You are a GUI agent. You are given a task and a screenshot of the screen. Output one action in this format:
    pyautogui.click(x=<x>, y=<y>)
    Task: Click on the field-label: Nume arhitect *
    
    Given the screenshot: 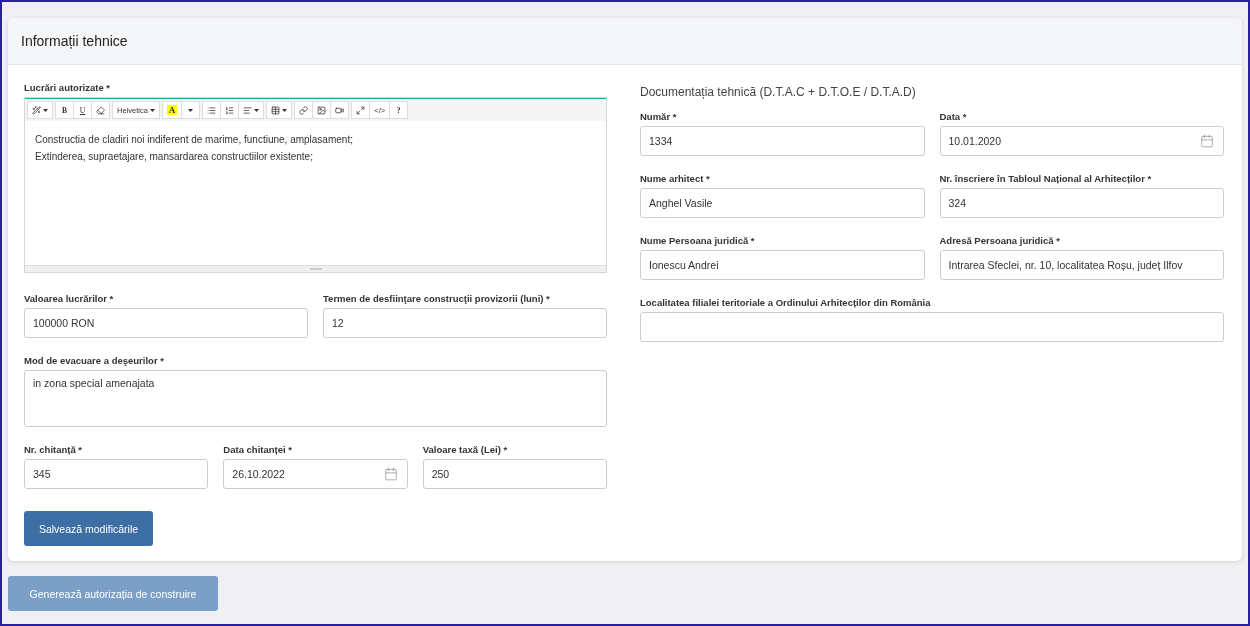 What is the action you would take?
    pyautogui.click(x=675, y=178)
    